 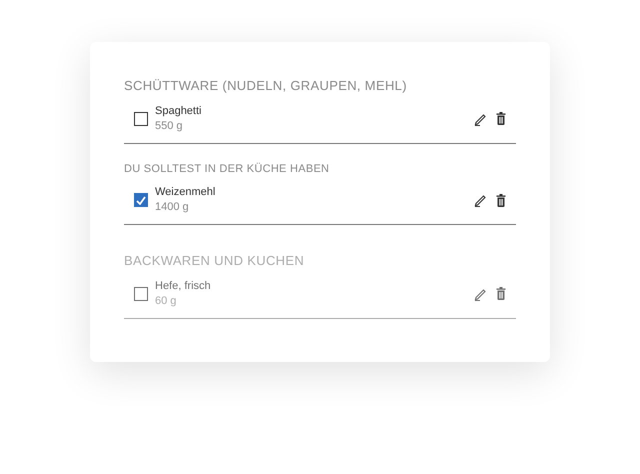 I want to click on item-name: Weizenmehl, so click(x=185, y=192).